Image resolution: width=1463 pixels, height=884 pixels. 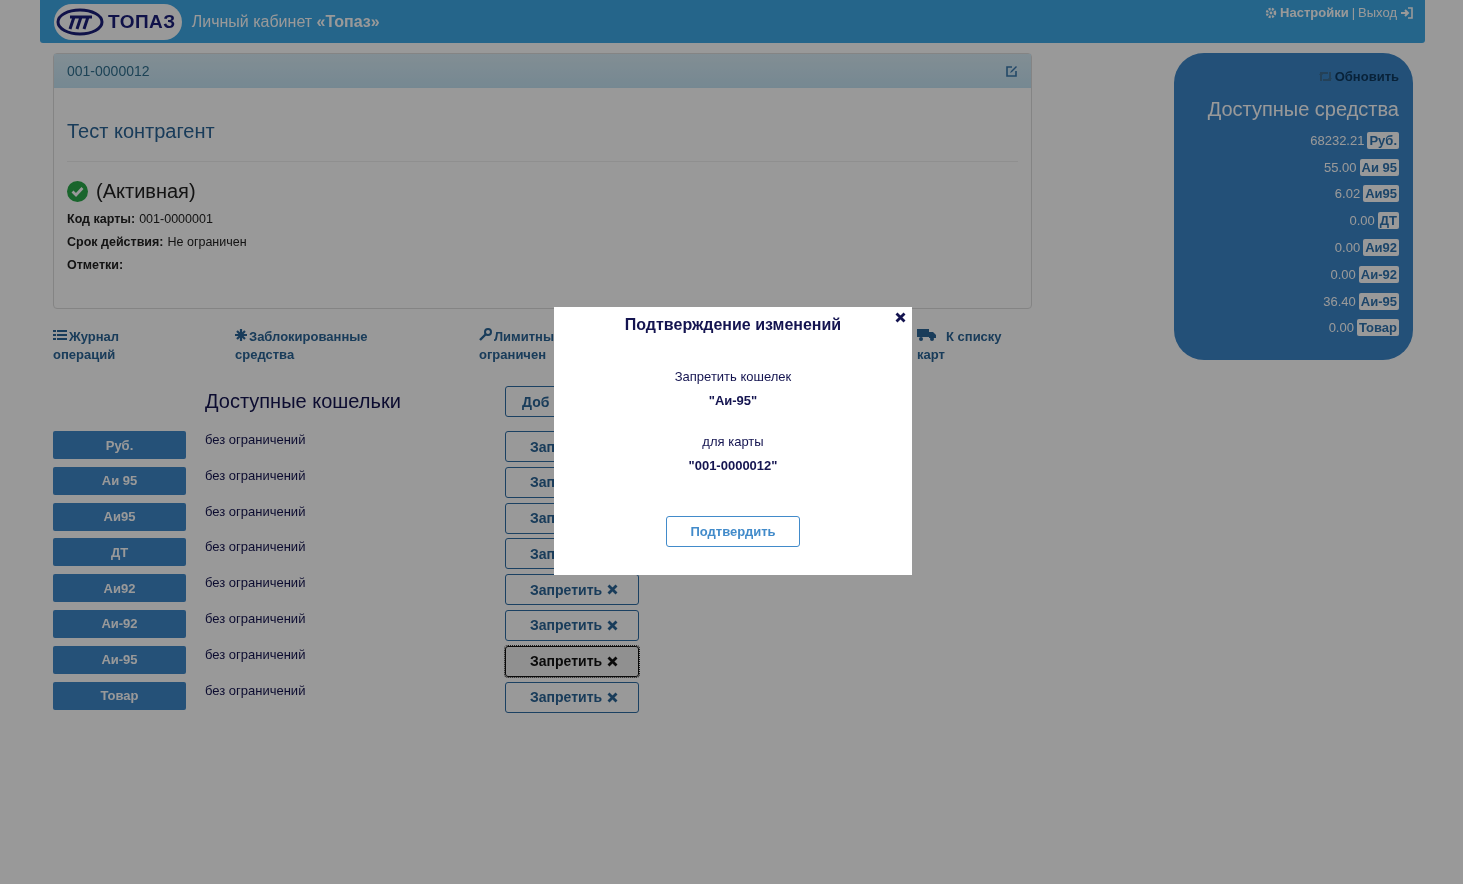 I want to click on fund-unit-badge: Аи-95, so click(x=1378, y=301).